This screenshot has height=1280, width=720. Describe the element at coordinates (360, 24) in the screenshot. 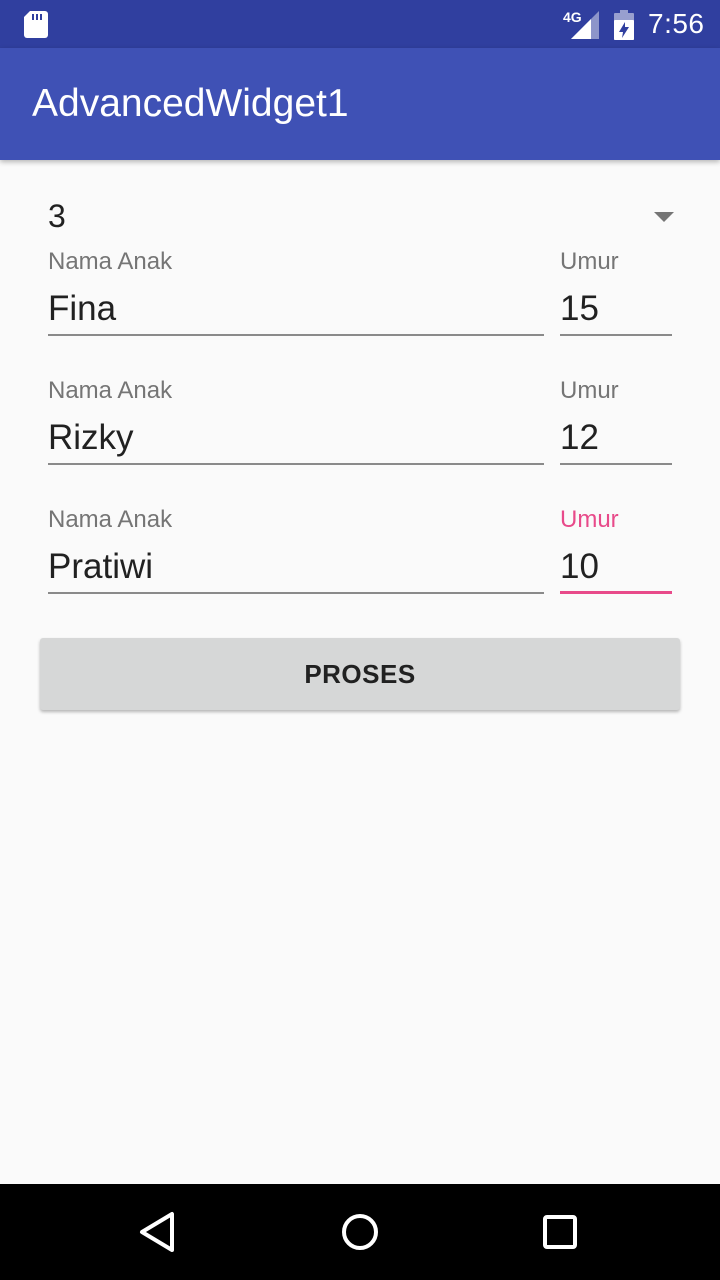

I see `status-bar: 4G 7:56` at that location.